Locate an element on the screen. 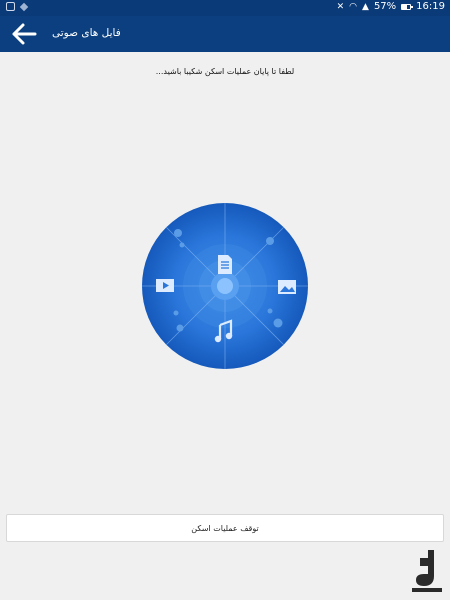 Image resolution: width=450 pixels, height=600 pixels. wifi-icon: ◠ is located at coordinates (353, 6).